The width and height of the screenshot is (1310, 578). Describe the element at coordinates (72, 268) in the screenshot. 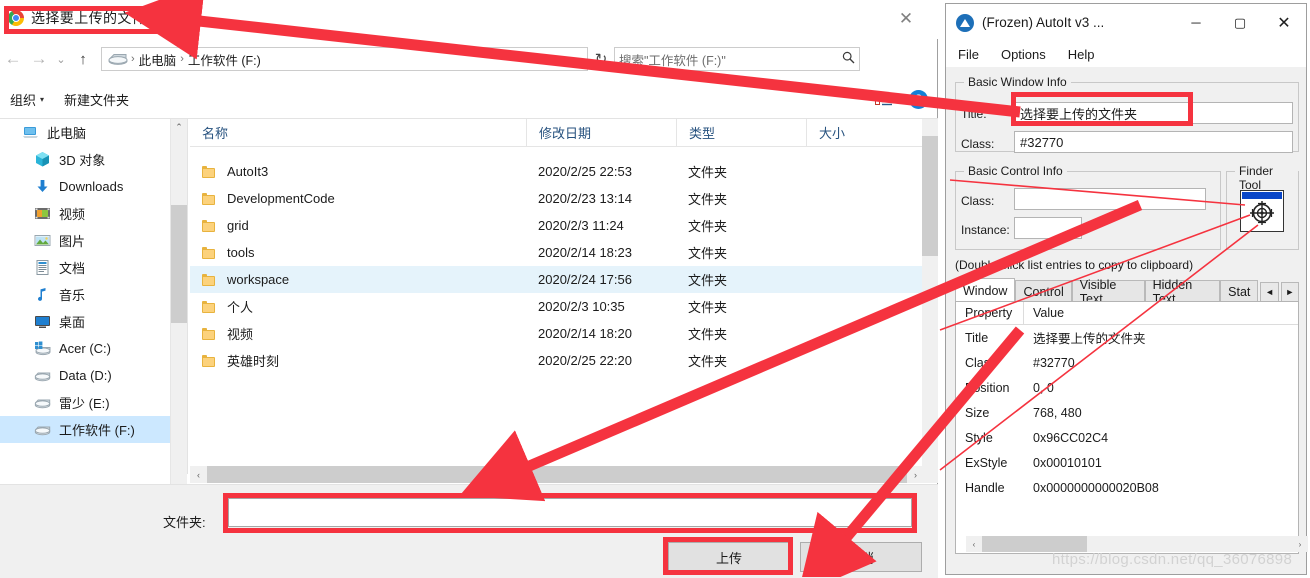

I see `navpane-item-label: 文档` at that location.